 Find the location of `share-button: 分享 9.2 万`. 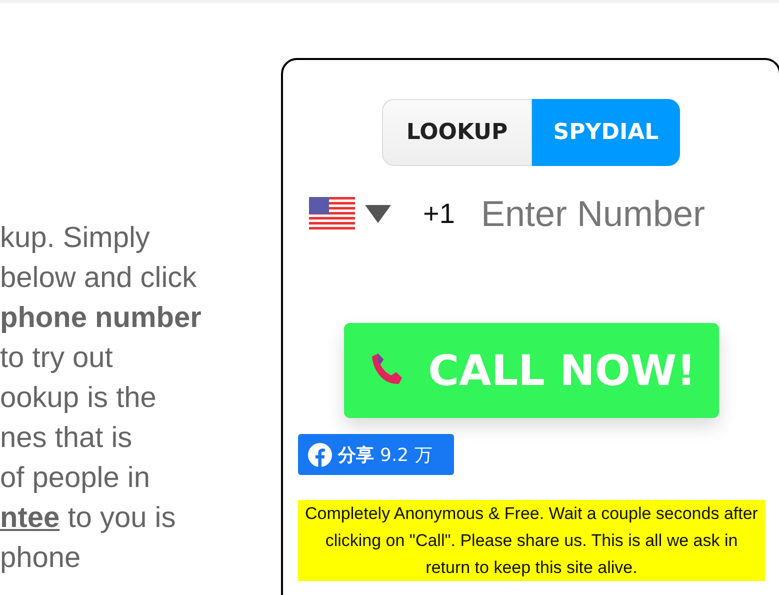

share-button: 分享 9.2 万 is located at coordinates (376, 454).